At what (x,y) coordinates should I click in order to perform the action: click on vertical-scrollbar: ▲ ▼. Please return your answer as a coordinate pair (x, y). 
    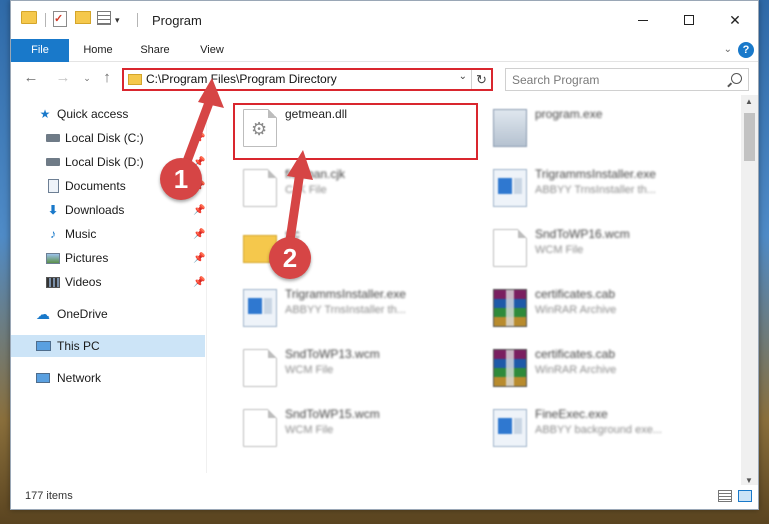
    Looking at the image, I should click on (749, 291).